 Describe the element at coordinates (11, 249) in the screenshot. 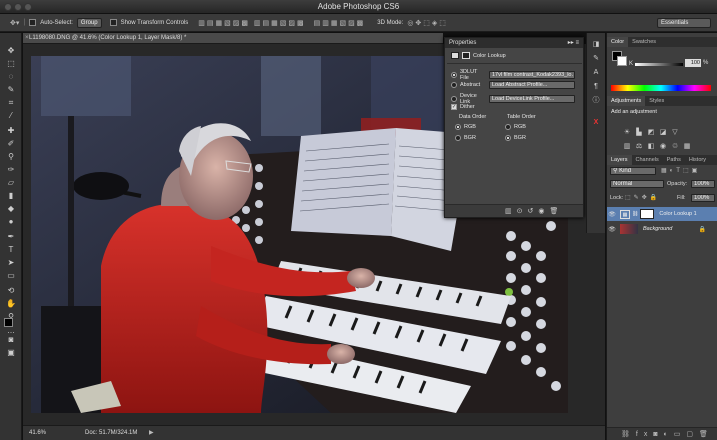

I see `type-tool-icon: T` at that location.